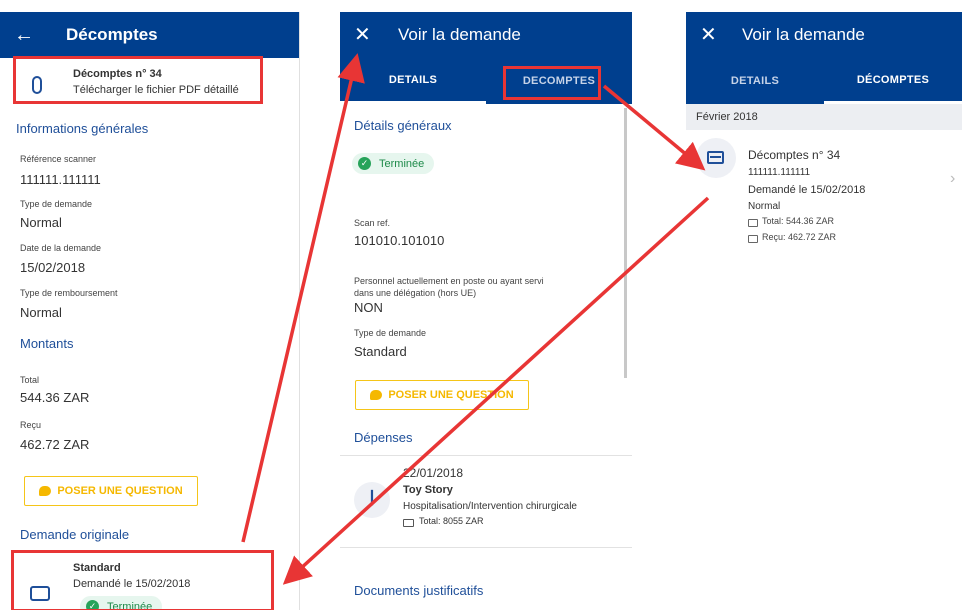 Image resolution: width=962 pixels, height=610 pixels. I want to click on amount-label: Reçu, so click(31, 425).